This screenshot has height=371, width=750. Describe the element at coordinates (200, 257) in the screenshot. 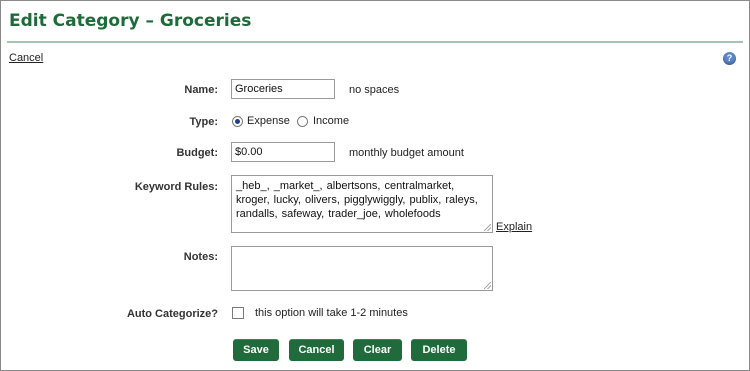

I see `notes-label: Notes:` at that location.